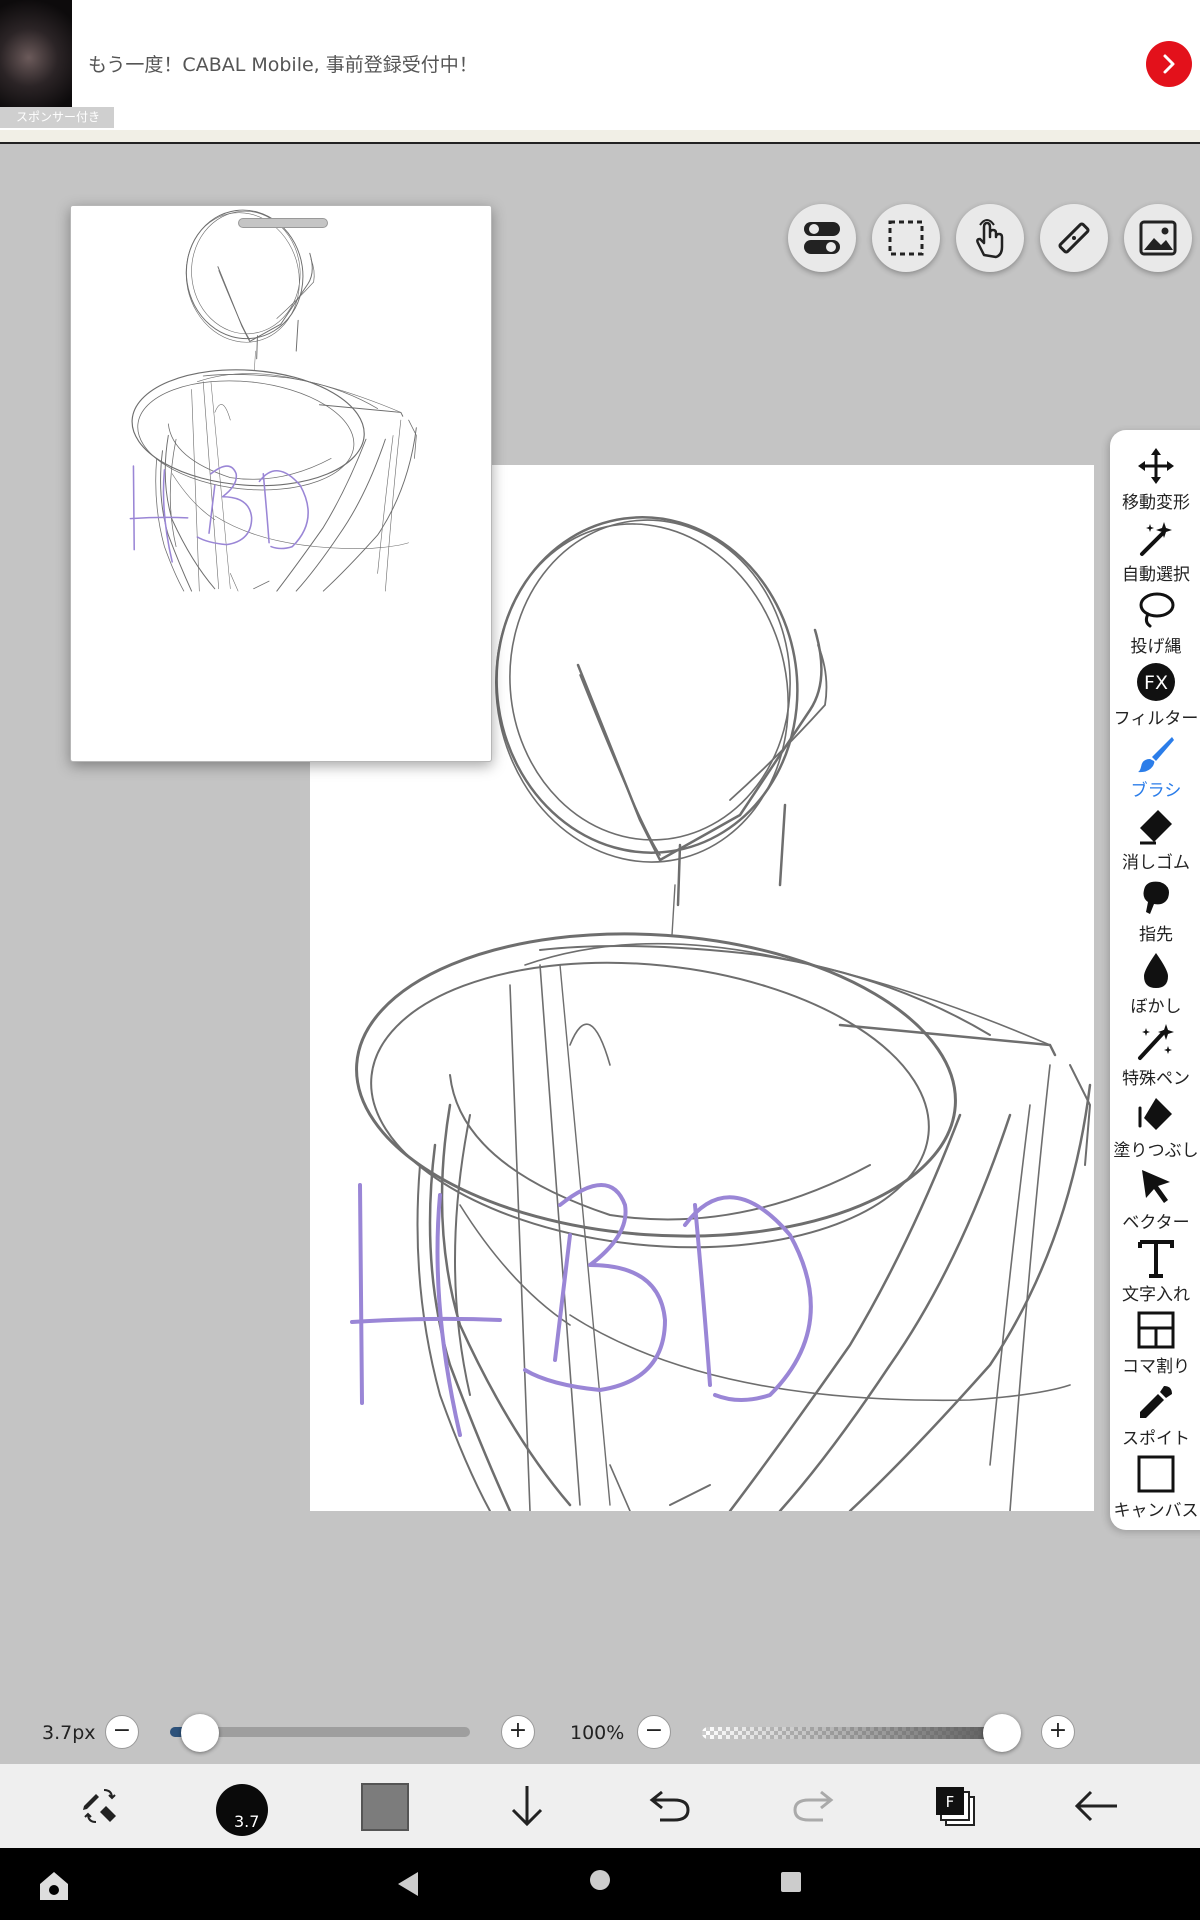 Image resolution: width=1200 pixels, height=1920 pixels. I want to click on pen-eraser-swap-icon, so click(99, 1806).